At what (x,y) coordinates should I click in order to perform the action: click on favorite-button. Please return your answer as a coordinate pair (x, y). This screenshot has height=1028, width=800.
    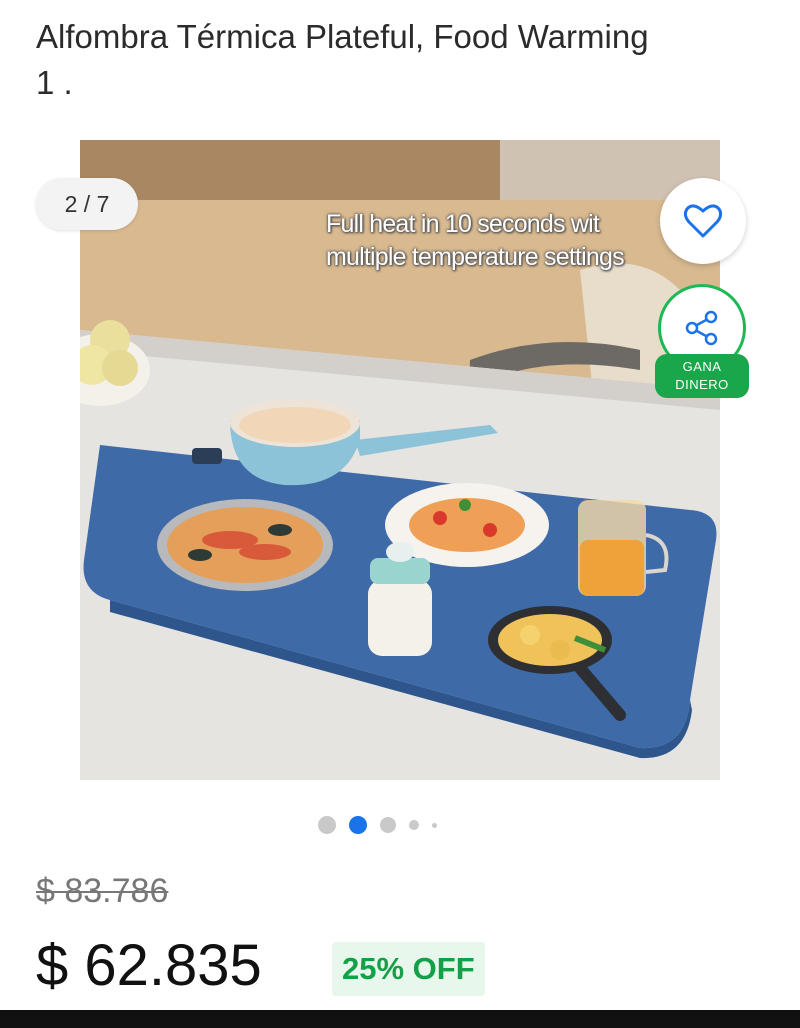
    Looking at the image, I should click on (703, 221).